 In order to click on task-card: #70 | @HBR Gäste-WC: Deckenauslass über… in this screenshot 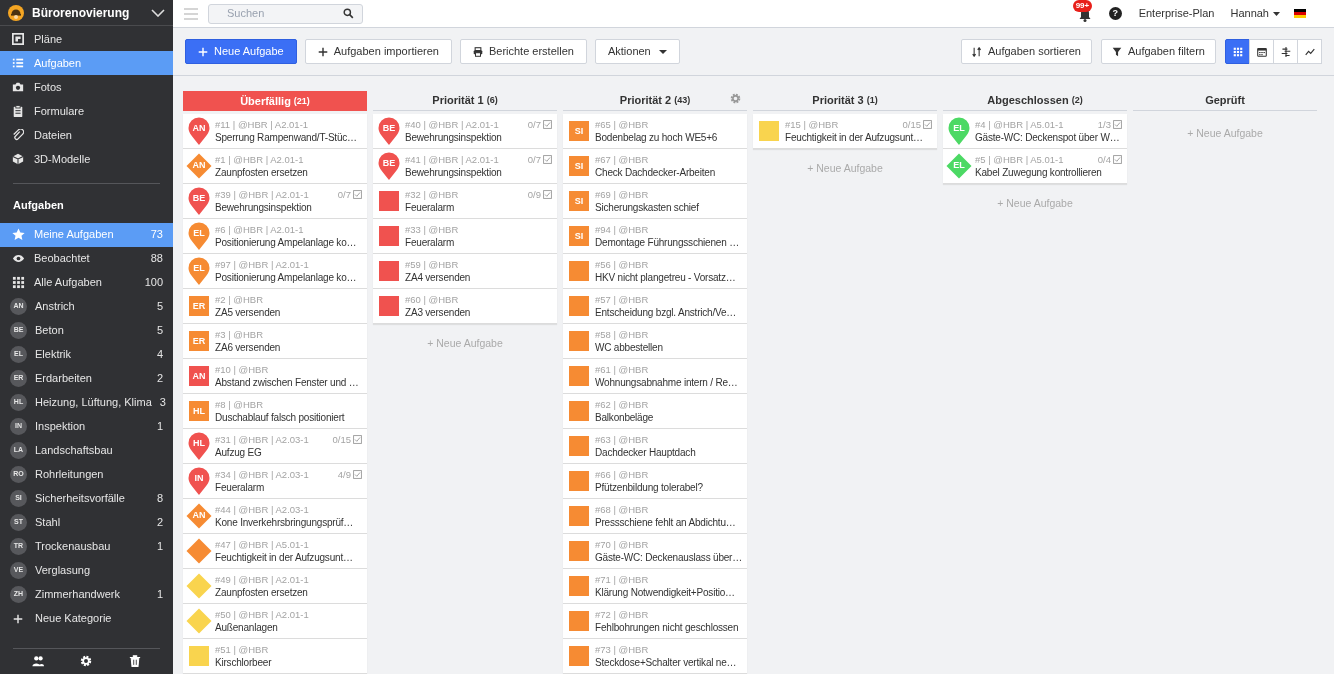, I will do `click(655, 551)`.